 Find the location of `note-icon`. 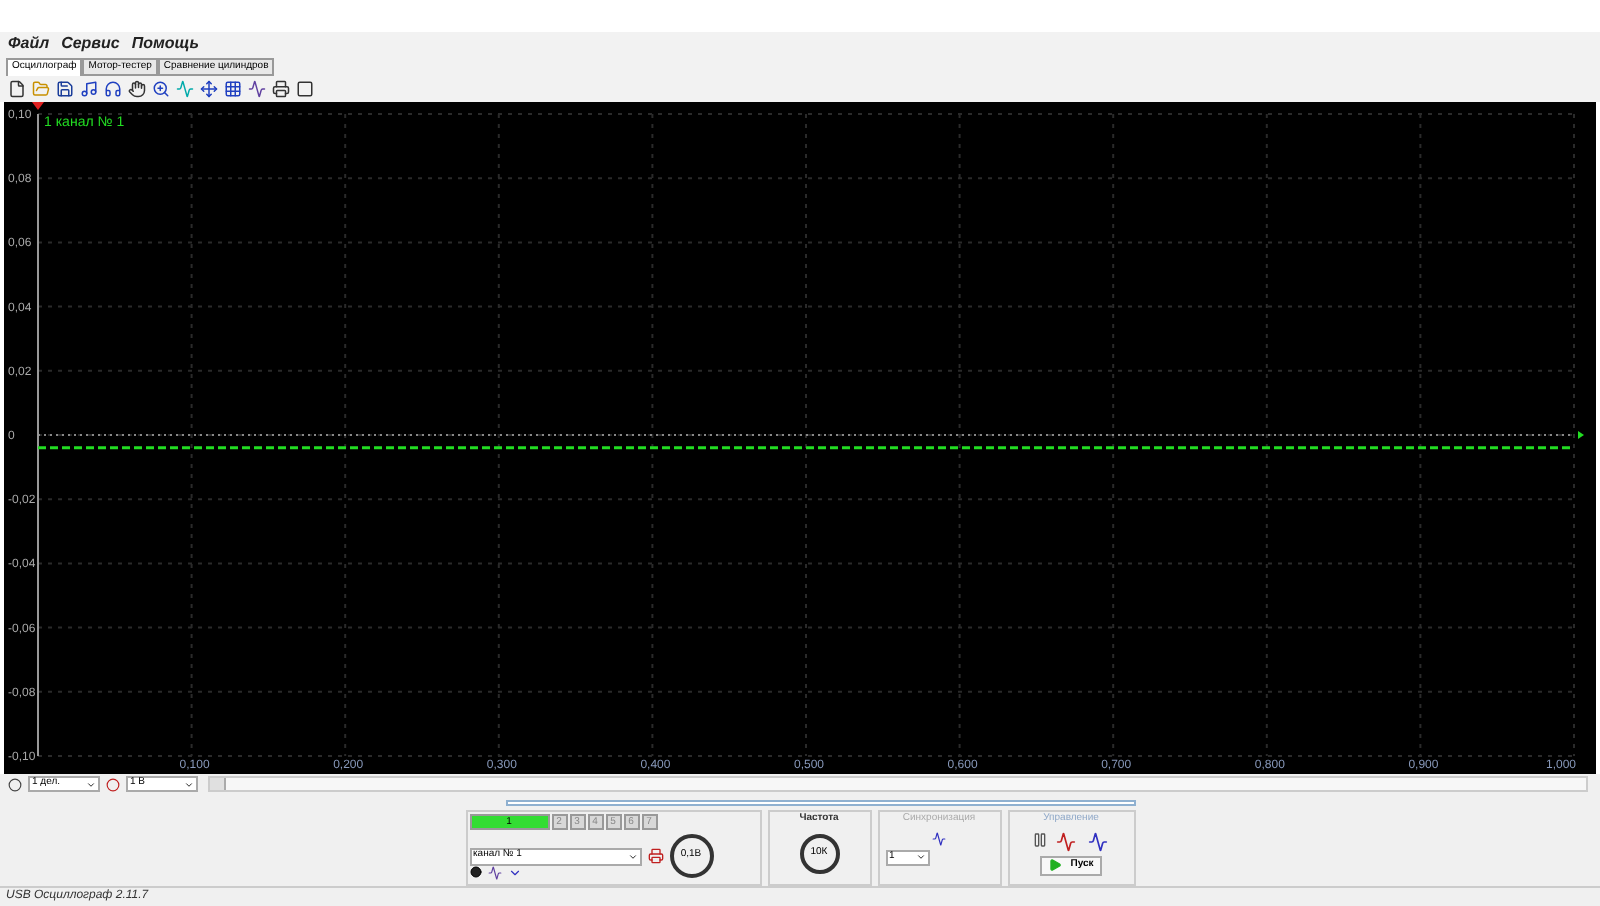

note-icon is located at coordinates (89, 89).